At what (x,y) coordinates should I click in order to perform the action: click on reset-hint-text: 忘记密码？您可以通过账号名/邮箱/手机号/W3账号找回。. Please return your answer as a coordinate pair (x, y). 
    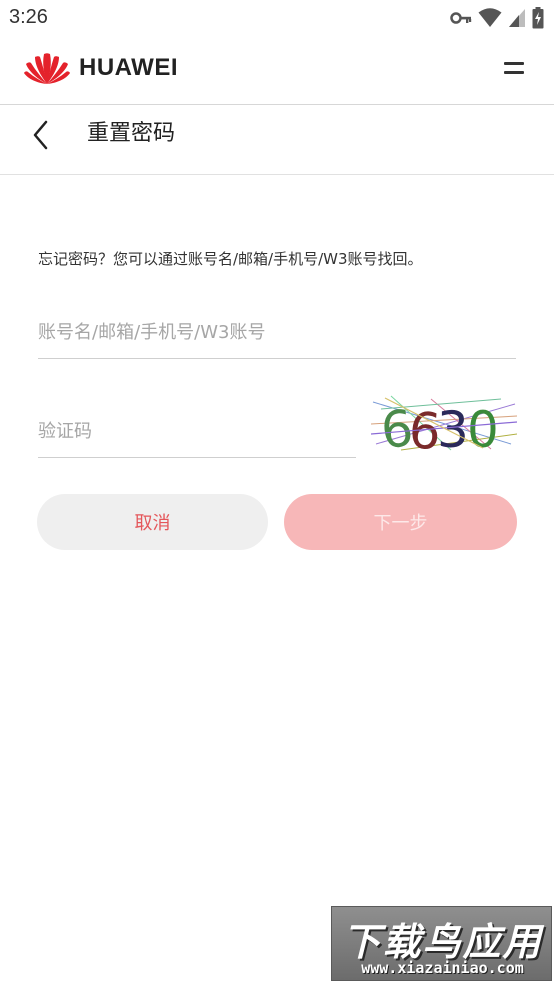
    Looking at the image, I should click on (230, 259).